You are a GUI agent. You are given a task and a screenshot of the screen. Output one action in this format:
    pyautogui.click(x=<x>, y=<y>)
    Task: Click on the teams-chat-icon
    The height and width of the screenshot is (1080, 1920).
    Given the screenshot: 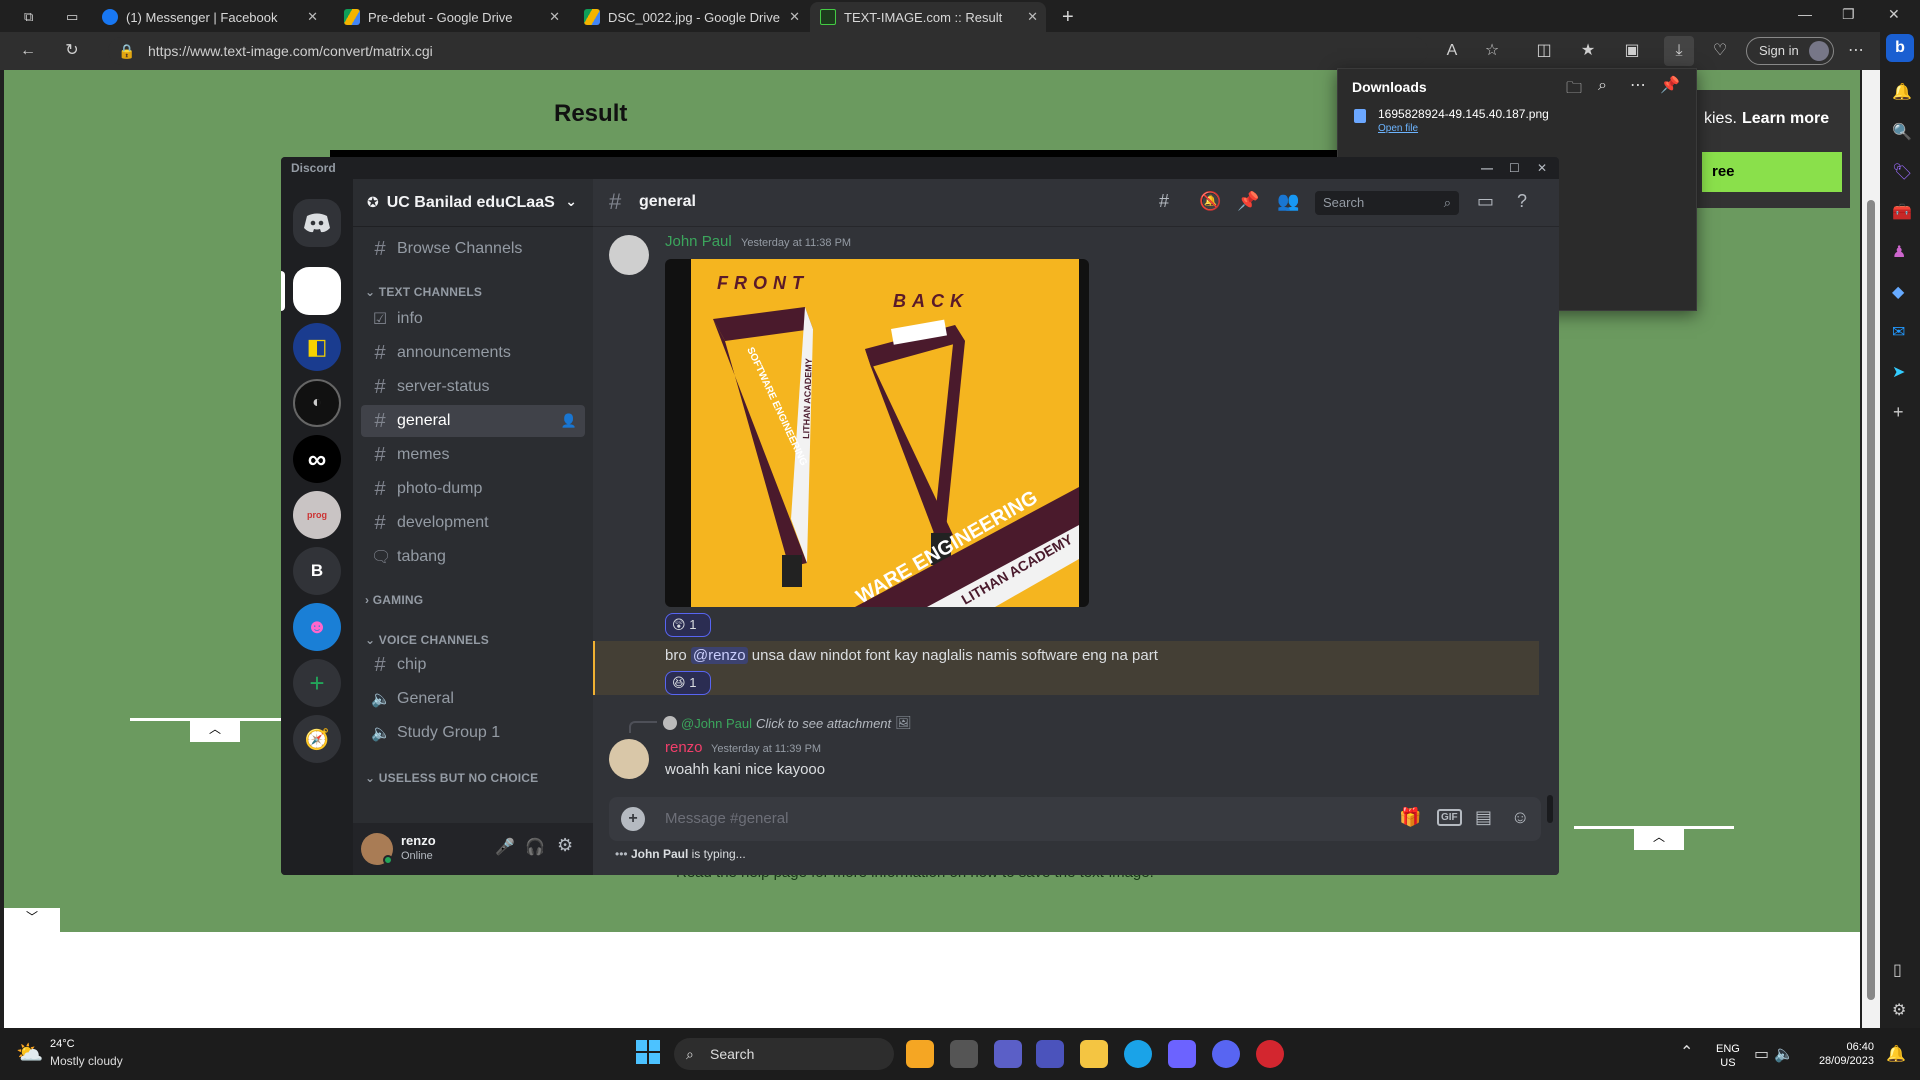 What is the action you would take?
    pyautogui.click(x=1008, y=1054)
    